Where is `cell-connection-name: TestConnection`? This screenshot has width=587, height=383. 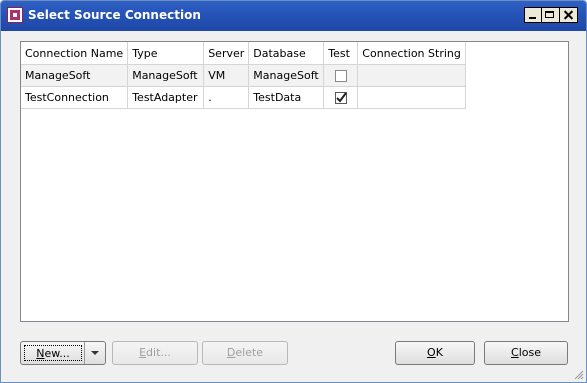 cell-connection-name: TestConnection is located at coordinates (75, 97).